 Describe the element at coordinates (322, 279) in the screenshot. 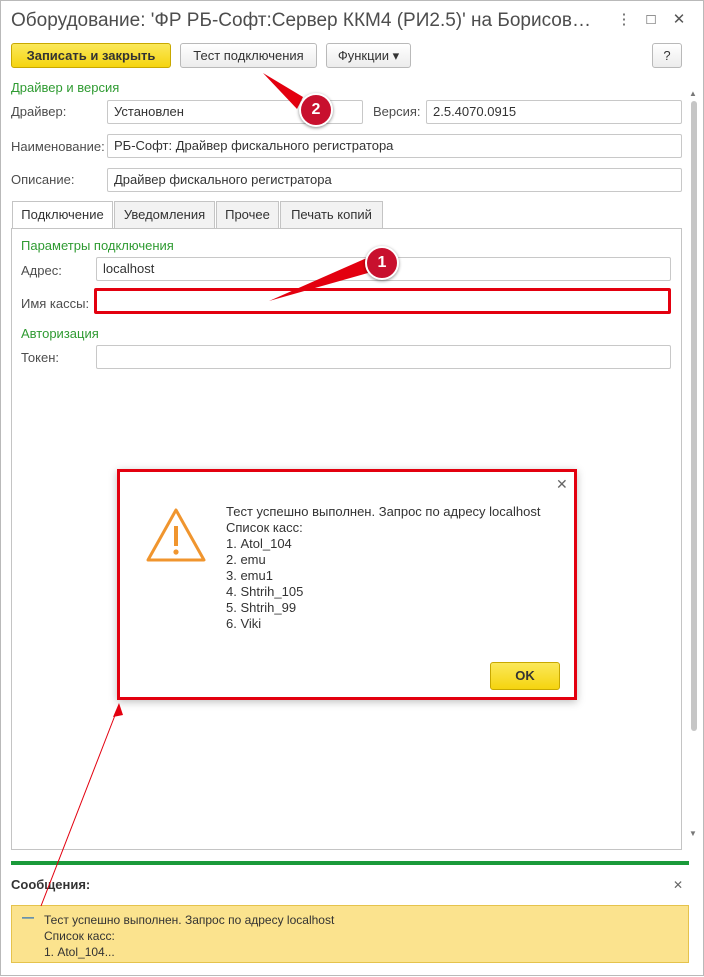

I see `arrow-to-cashbox-field` at that location.